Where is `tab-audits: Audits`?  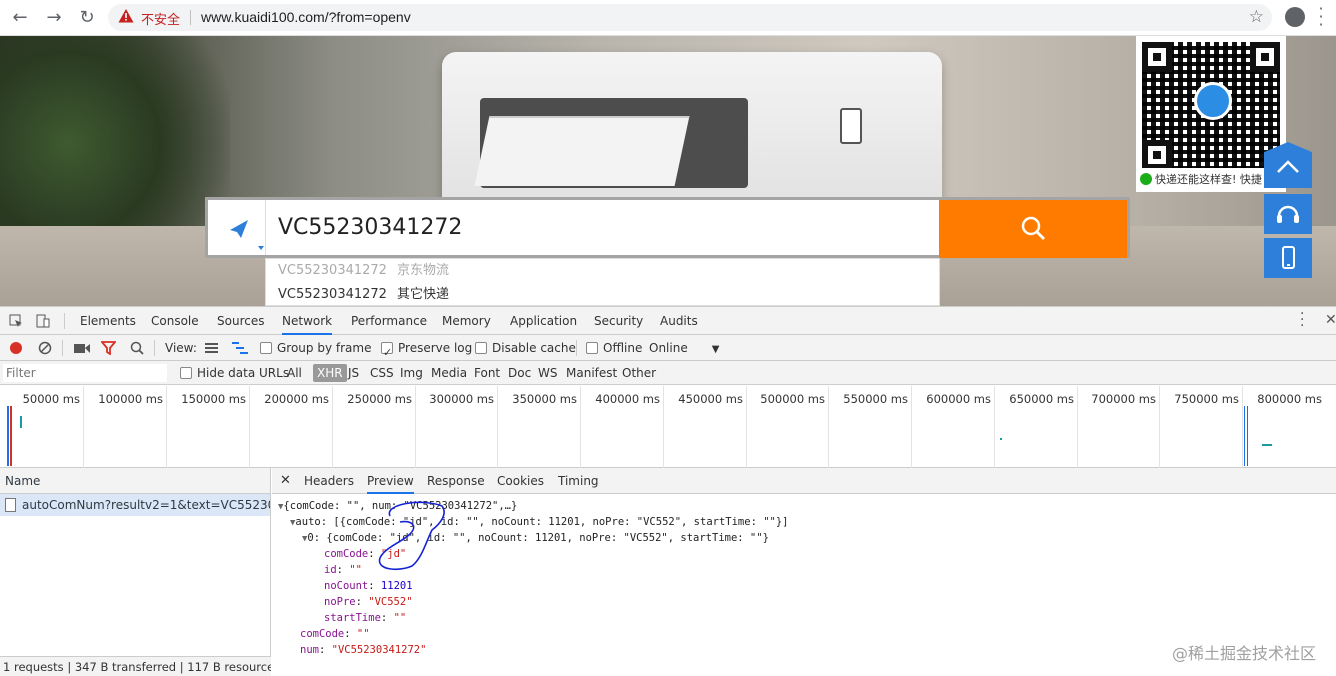
tab-audits: Audits is located at coordinates (679, 321).